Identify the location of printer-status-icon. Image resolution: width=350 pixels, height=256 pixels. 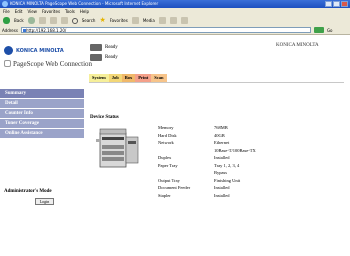
(96, 47).